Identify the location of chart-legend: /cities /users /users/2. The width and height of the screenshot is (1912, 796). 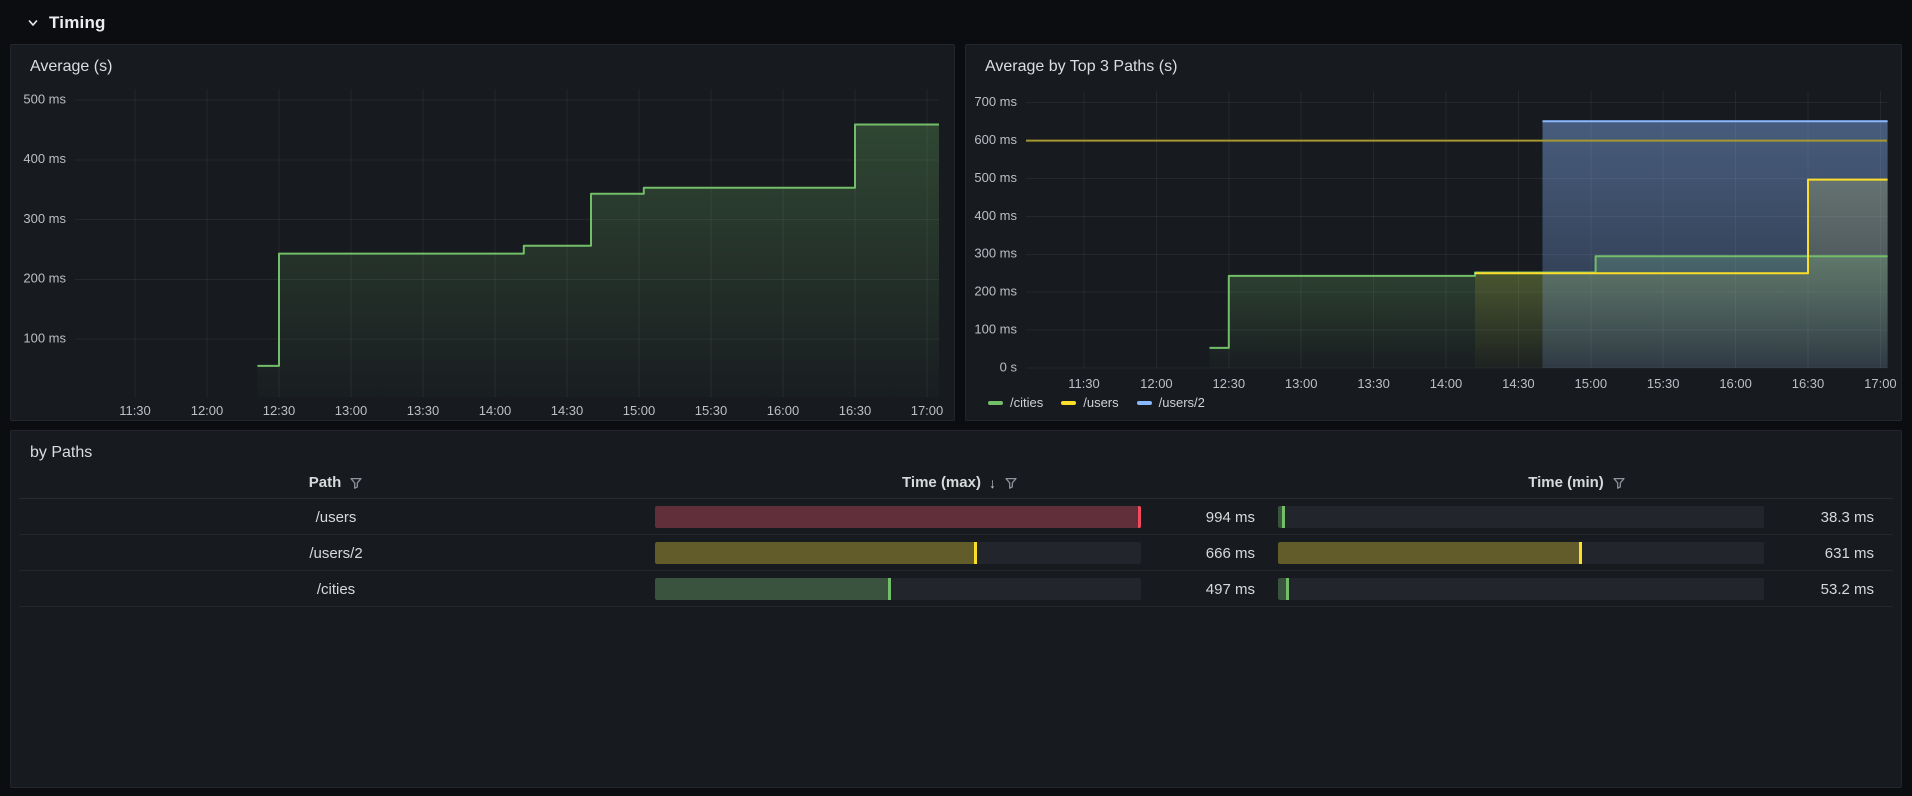
(1096, 402).